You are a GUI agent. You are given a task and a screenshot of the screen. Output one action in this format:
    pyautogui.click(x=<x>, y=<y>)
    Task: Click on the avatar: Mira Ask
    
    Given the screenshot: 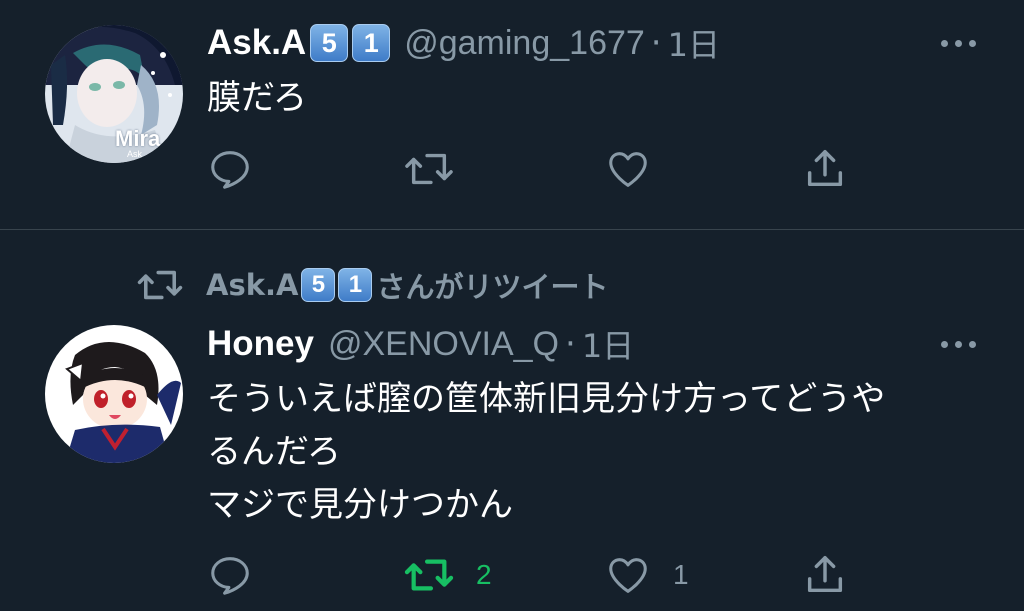 What is the action you would take?
    pyautogui.click(x=114, y=94)
    